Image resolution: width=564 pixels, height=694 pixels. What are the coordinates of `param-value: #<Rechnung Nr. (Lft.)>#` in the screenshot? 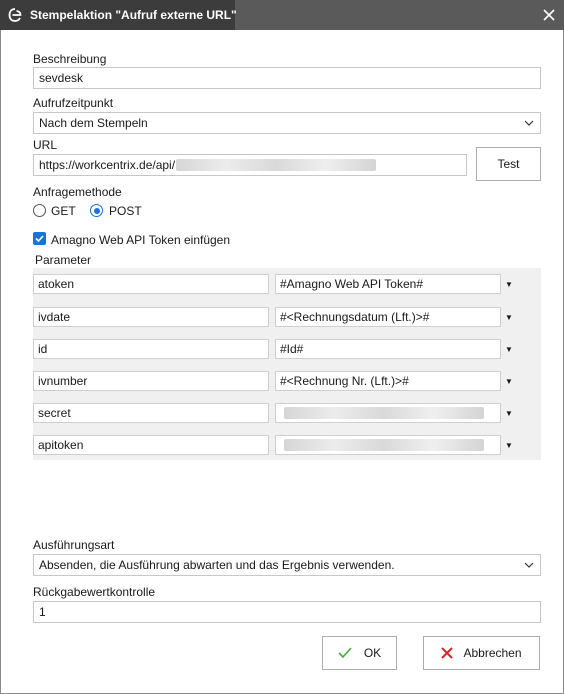 It's located at (344, 381).